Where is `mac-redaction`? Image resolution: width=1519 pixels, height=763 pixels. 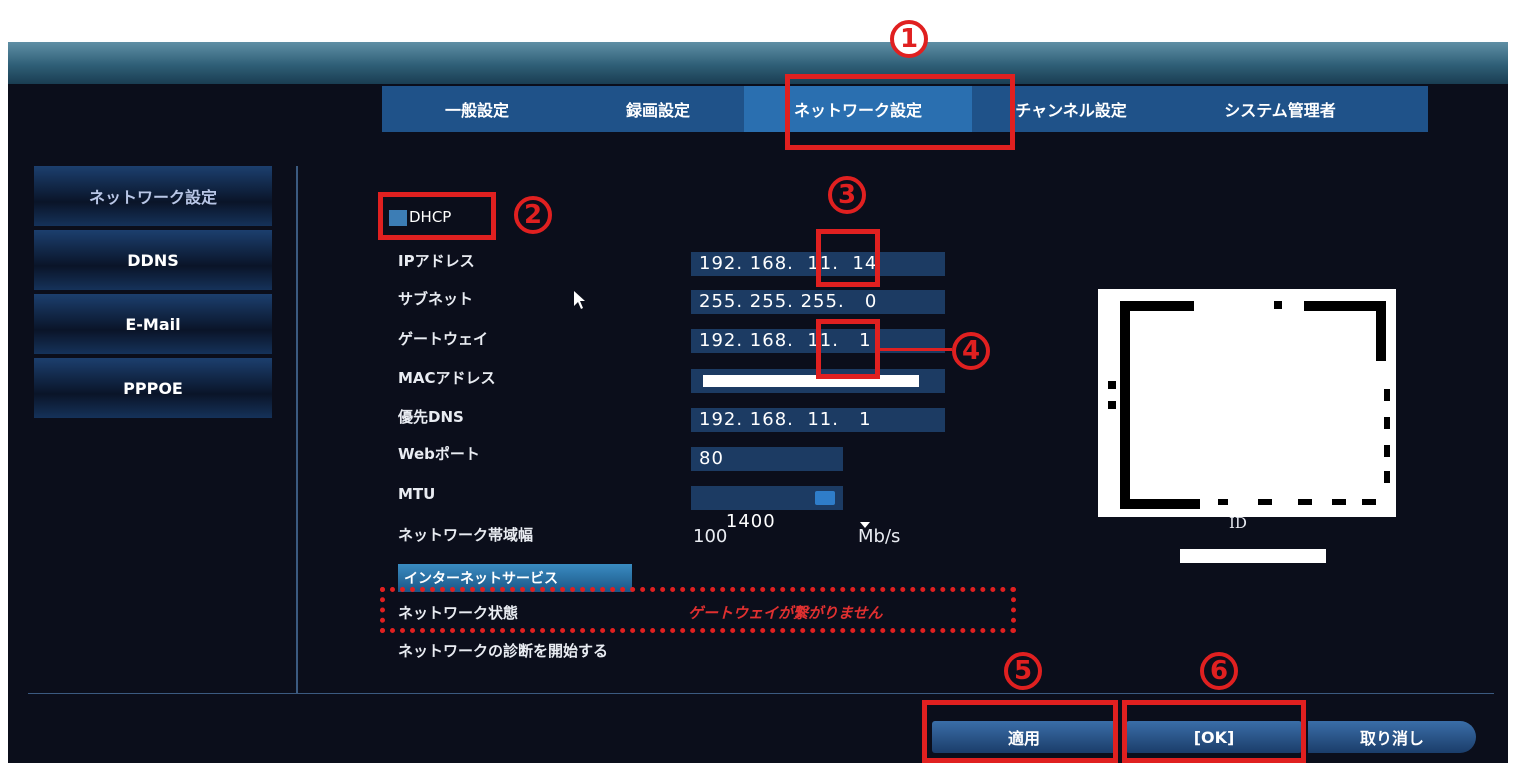 mac-redaction is located at coordinates (811, 381).